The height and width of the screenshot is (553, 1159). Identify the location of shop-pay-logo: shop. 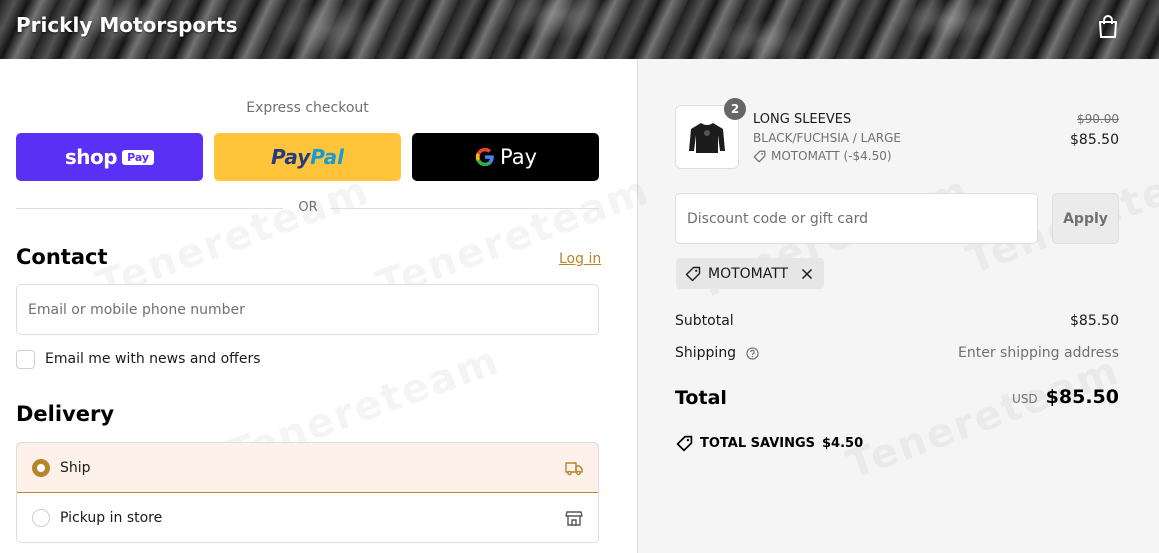
(91, 157).